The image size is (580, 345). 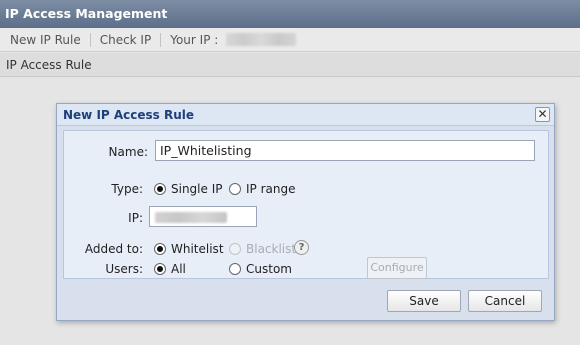 I want to click on help-icon: ?, so click(x=301, y=247).